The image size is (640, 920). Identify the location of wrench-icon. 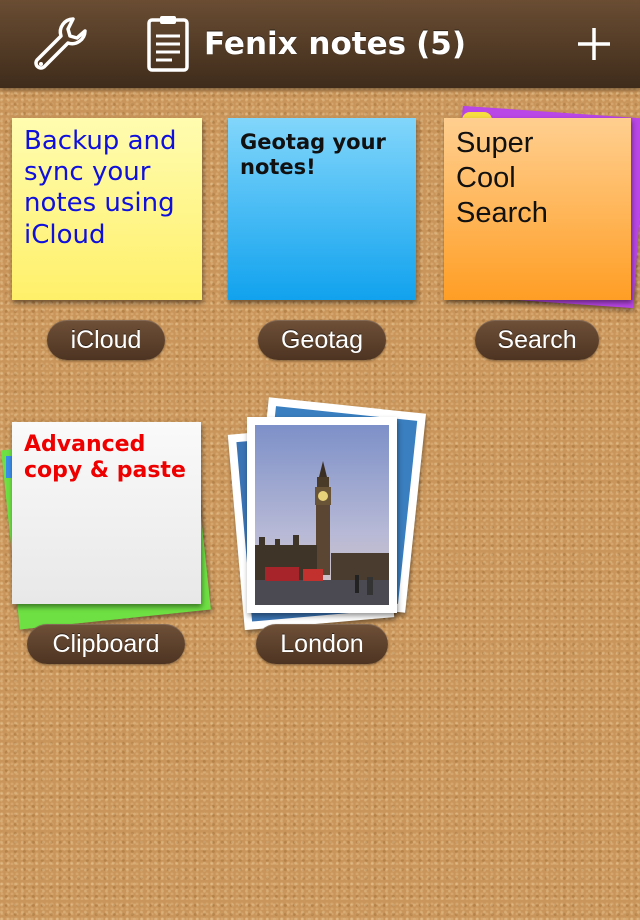
(60, 43).